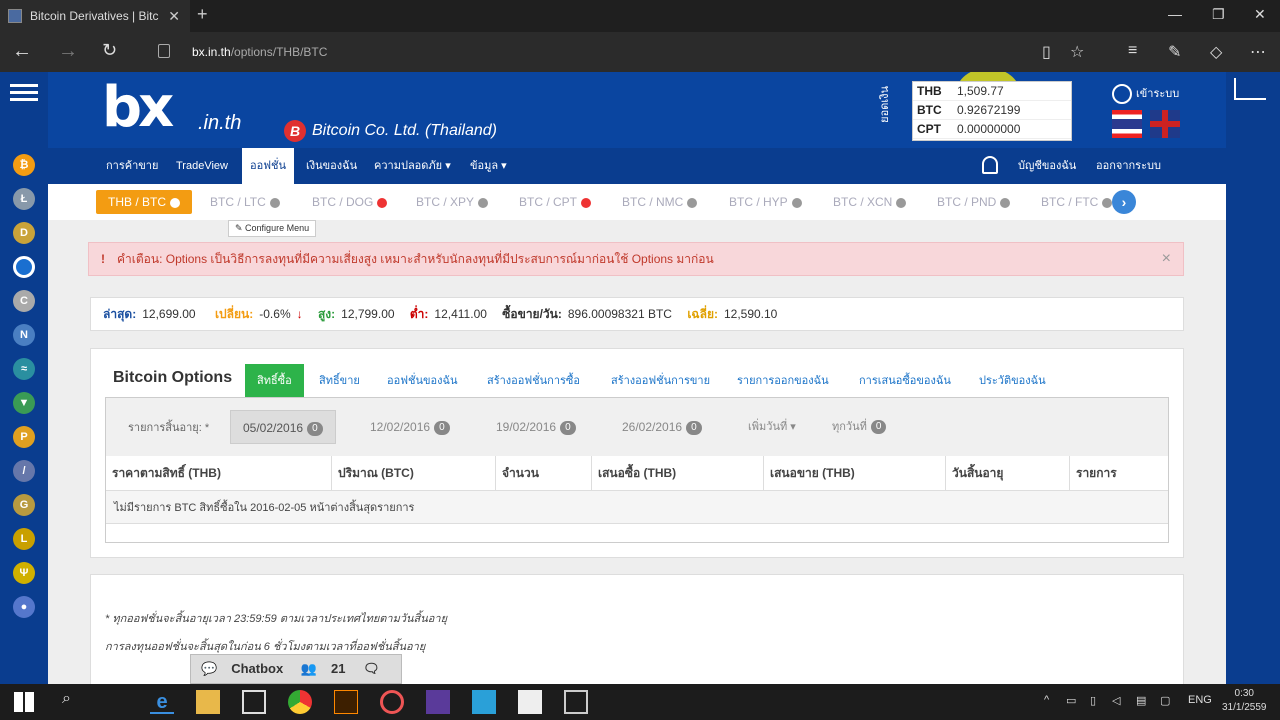  Describe the element at coordinates (1165, 124) in the screenshot. I see `uk-flag-icon` at that location.